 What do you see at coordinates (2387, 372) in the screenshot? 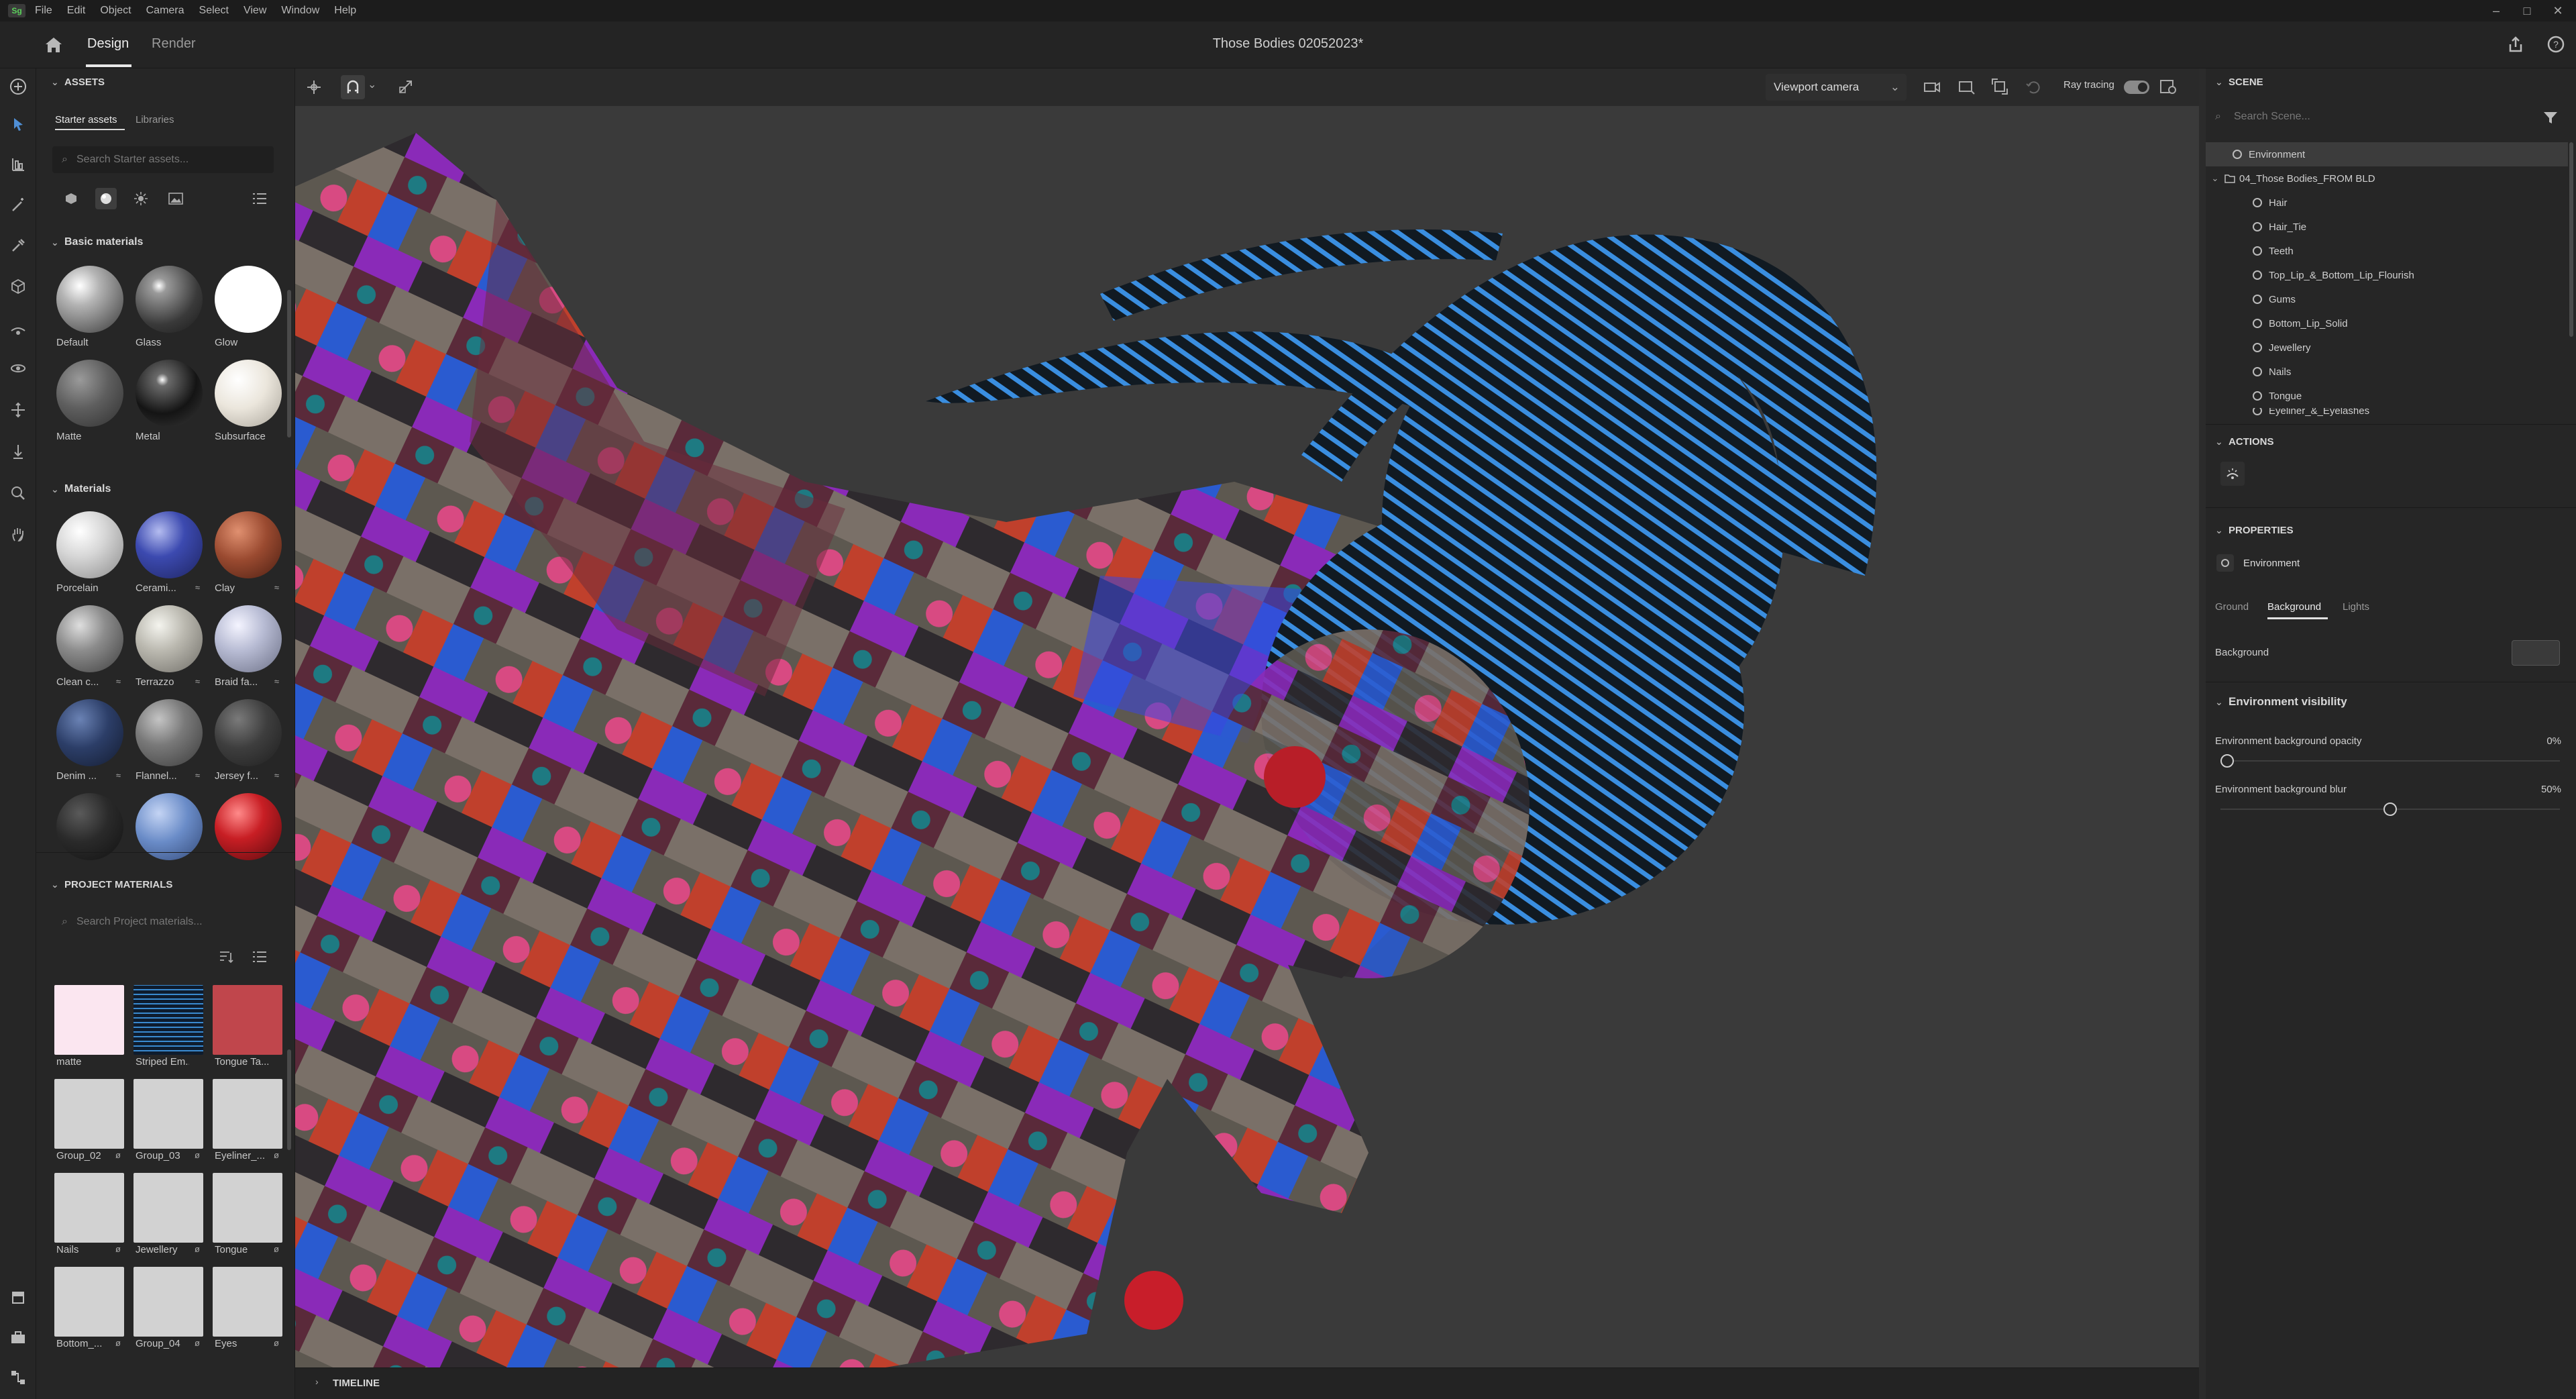
I see `scene-item-nails: Nails` at bounding box center [2387, 372].